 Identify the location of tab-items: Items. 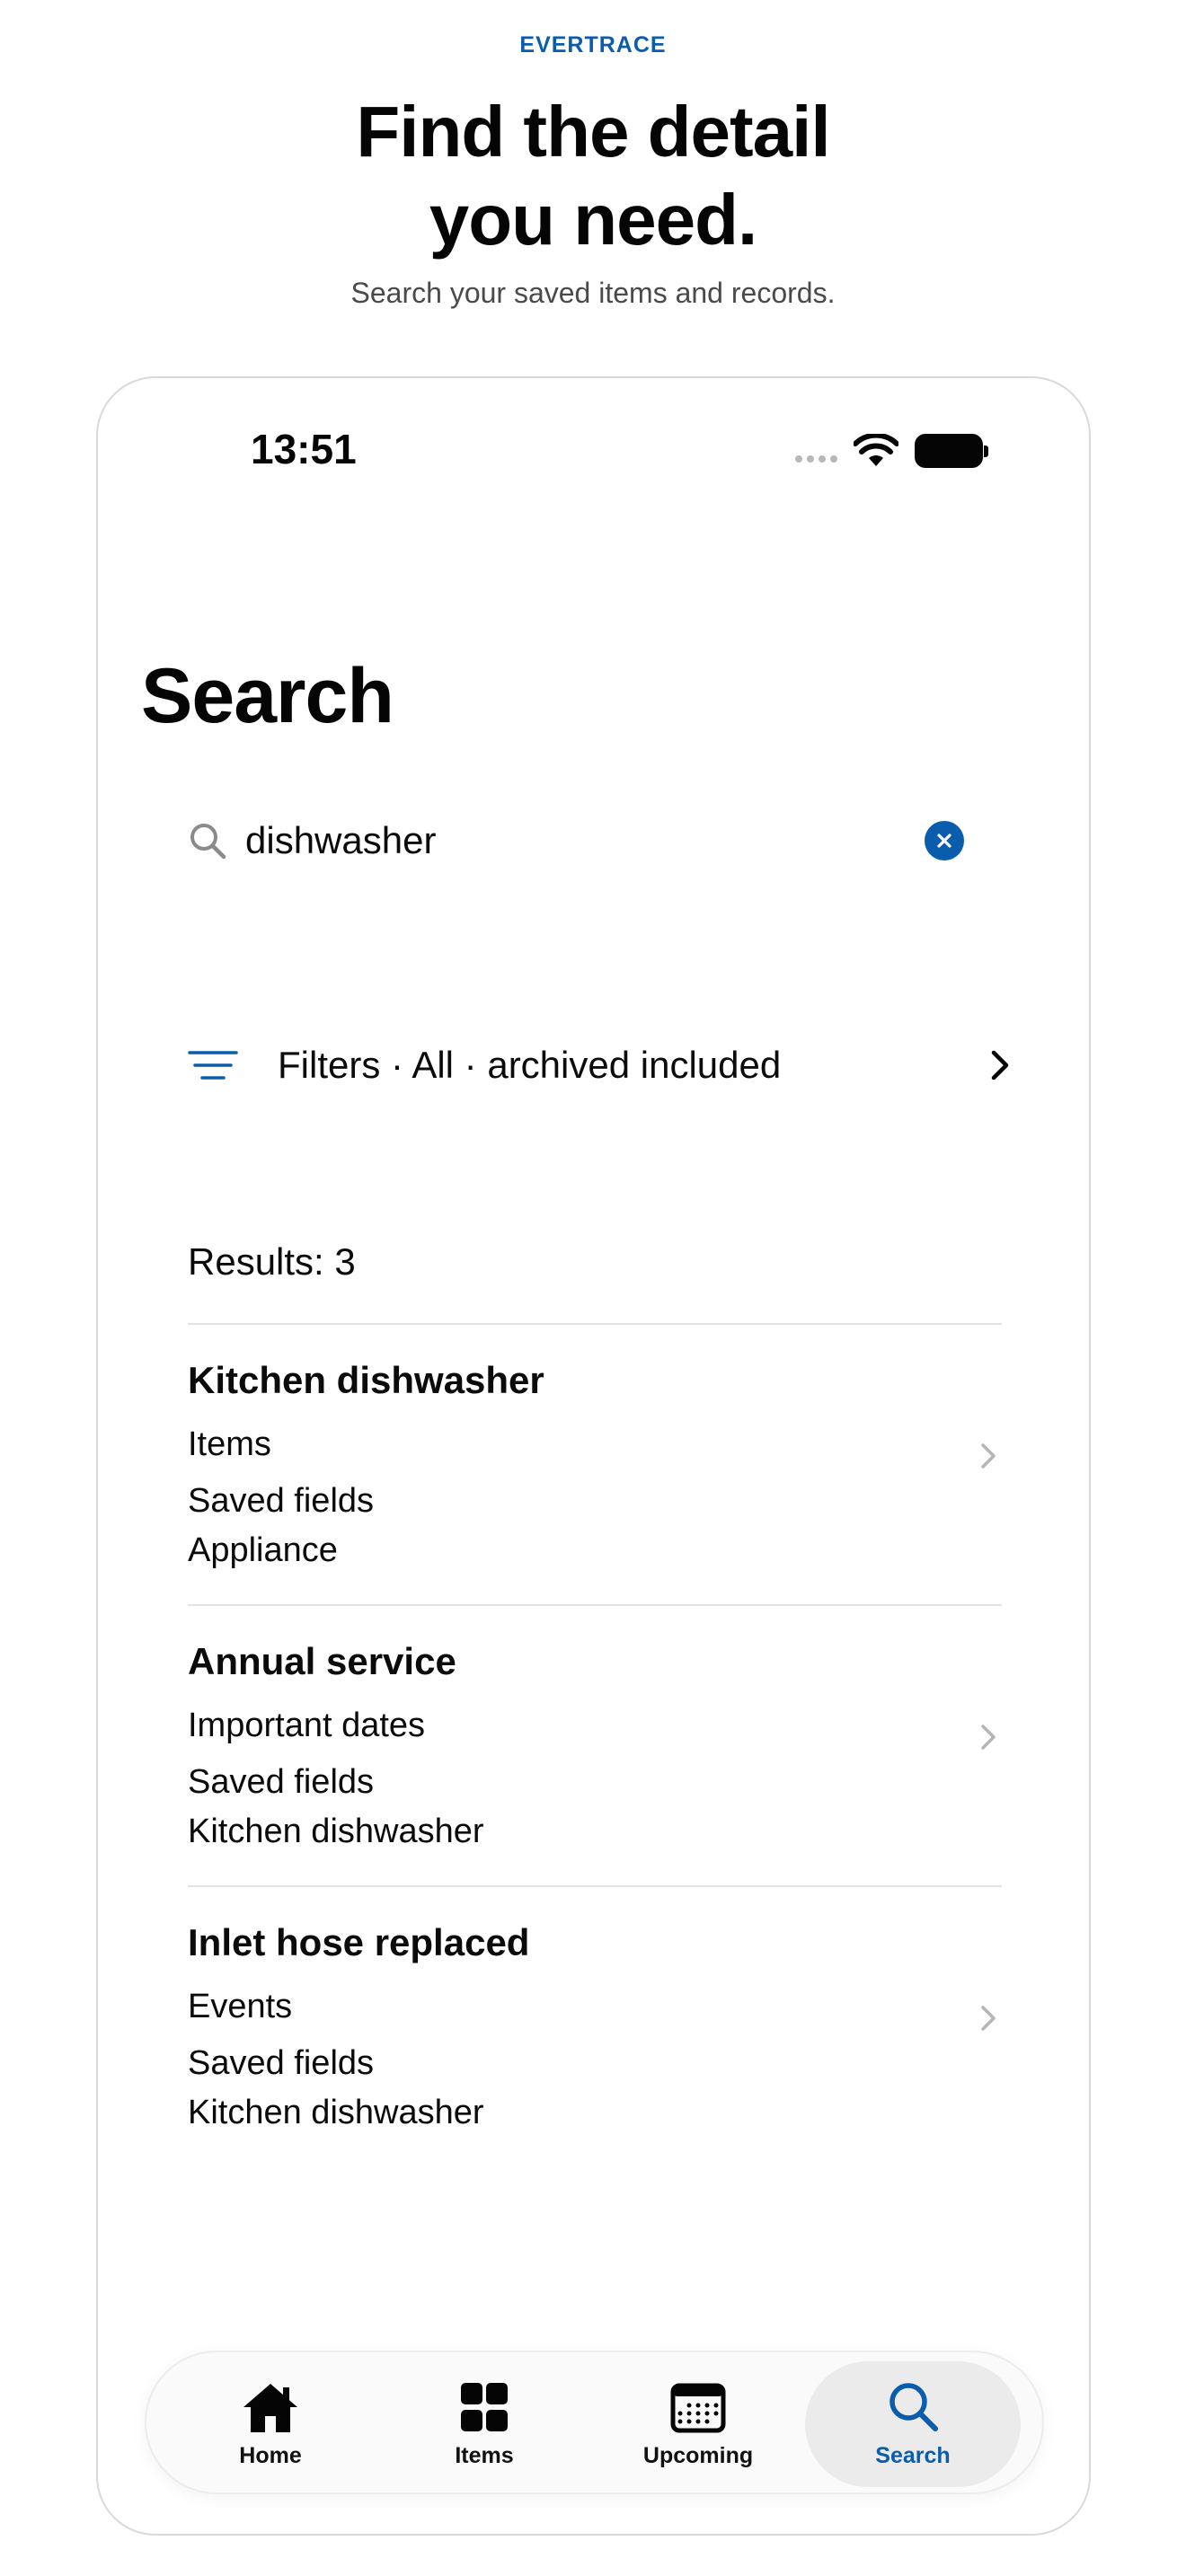
(484, 2424).